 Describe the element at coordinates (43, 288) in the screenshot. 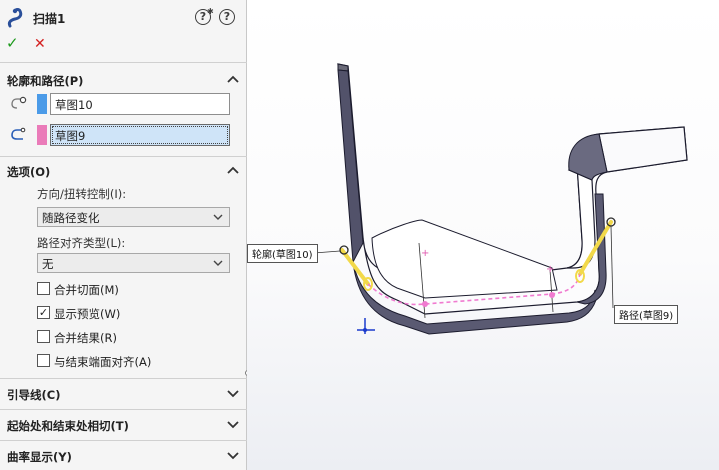

I see `merge-tangent-faces-checkbox` at that location.